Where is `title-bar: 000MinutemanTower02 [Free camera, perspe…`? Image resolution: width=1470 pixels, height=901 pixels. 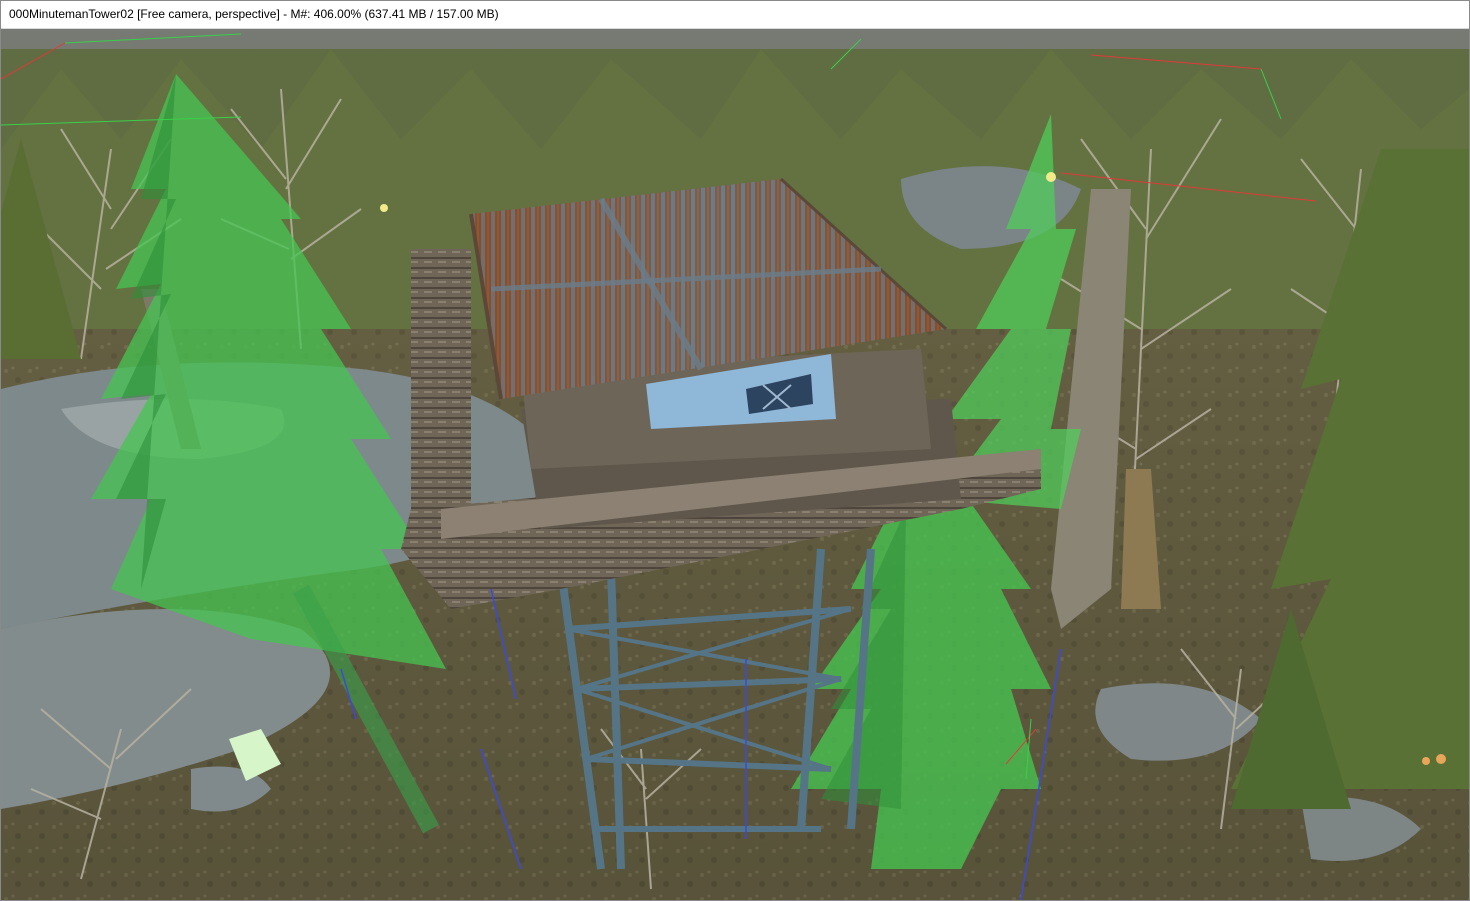
title-bar: 000MinutemanTower02 [Free camera, perspe… is located at coordinates (735, 15).